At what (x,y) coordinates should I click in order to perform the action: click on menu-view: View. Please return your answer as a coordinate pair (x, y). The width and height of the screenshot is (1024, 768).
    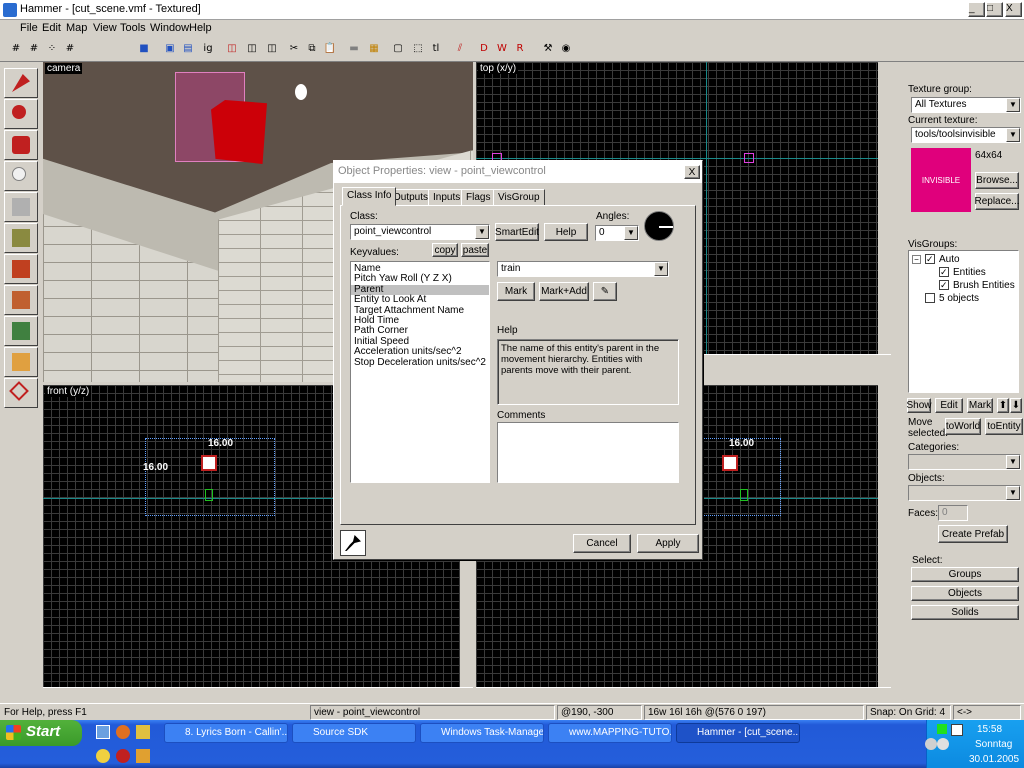
    Looking at the image, I should click on (105, 28).